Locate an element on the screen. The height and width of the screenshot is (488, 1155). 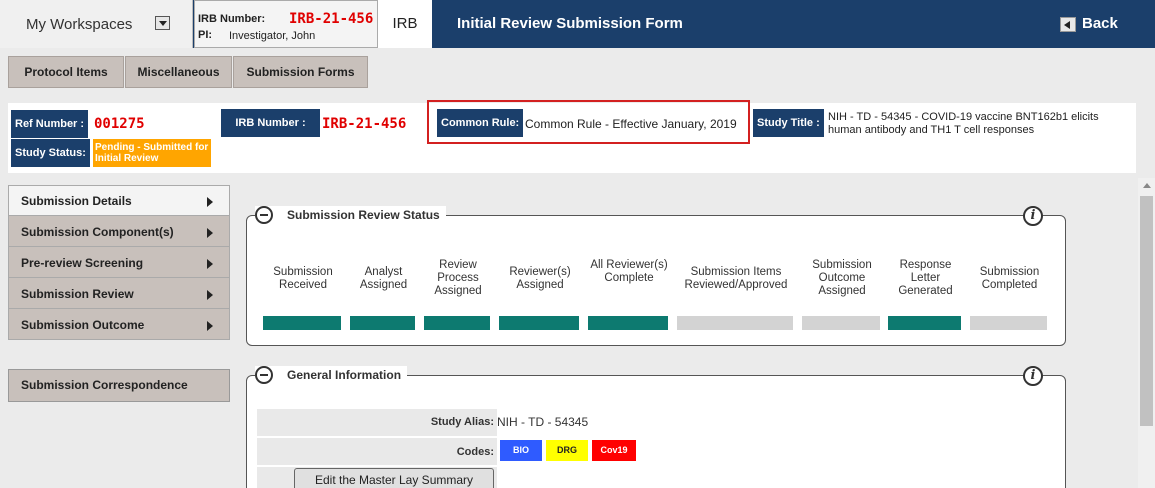
nav-label: Submission Outcome is located at coordinates (83, 325).